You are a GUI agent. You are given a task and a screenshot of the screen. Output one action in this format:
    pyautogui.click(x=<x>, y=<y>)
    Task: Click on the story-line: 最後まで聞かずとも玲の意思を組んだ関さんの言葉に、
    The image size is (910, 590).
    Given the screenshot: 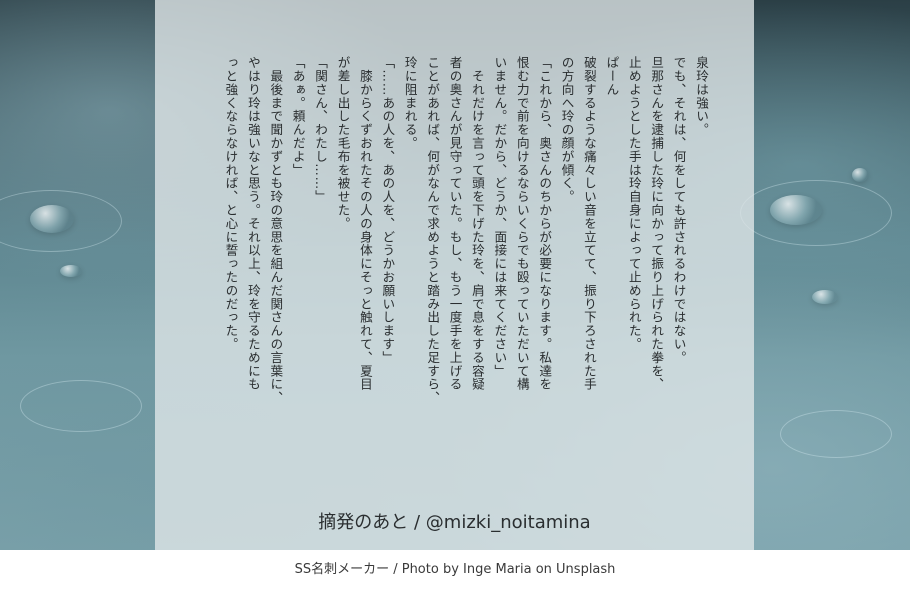 What is the action you would take?
    pyautogui.click(x=276, y=230)
    